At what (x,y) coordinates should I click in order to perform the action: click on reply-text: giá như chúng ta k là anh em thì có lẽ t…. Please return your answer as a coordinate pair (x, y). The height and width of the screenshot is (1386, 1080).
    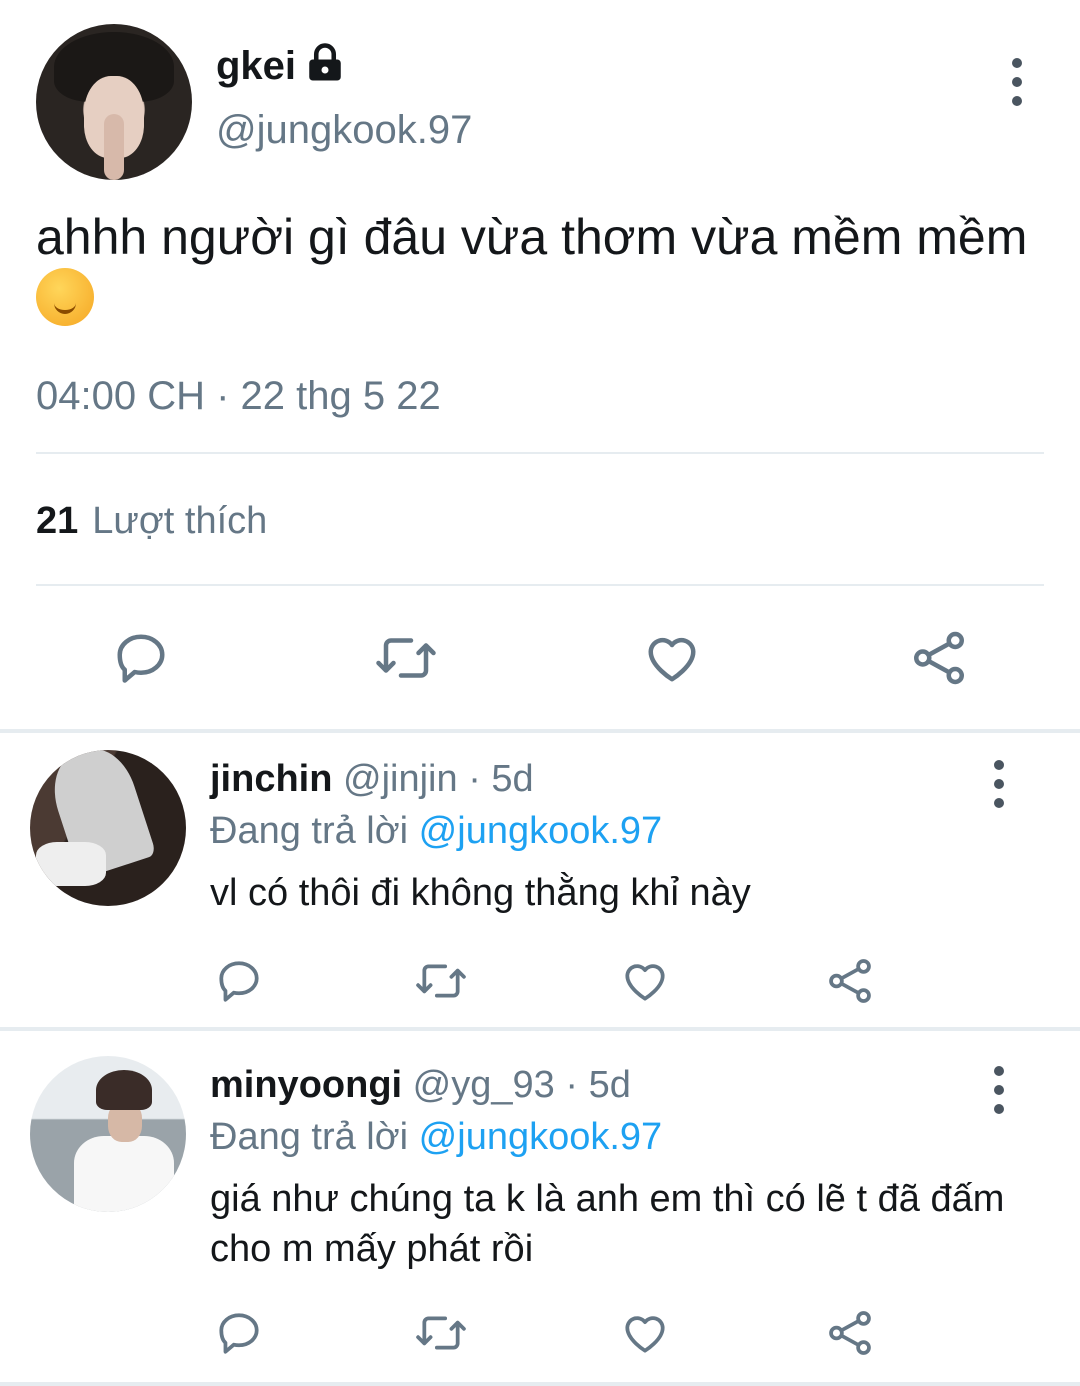
    Looking at the image, I should click on (607, 1224).